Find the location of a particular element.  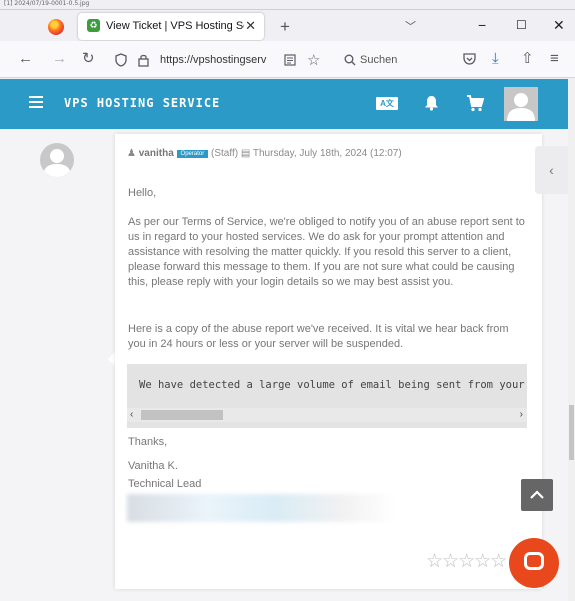

new-tab-button: + is located at coordinates (285, 27).